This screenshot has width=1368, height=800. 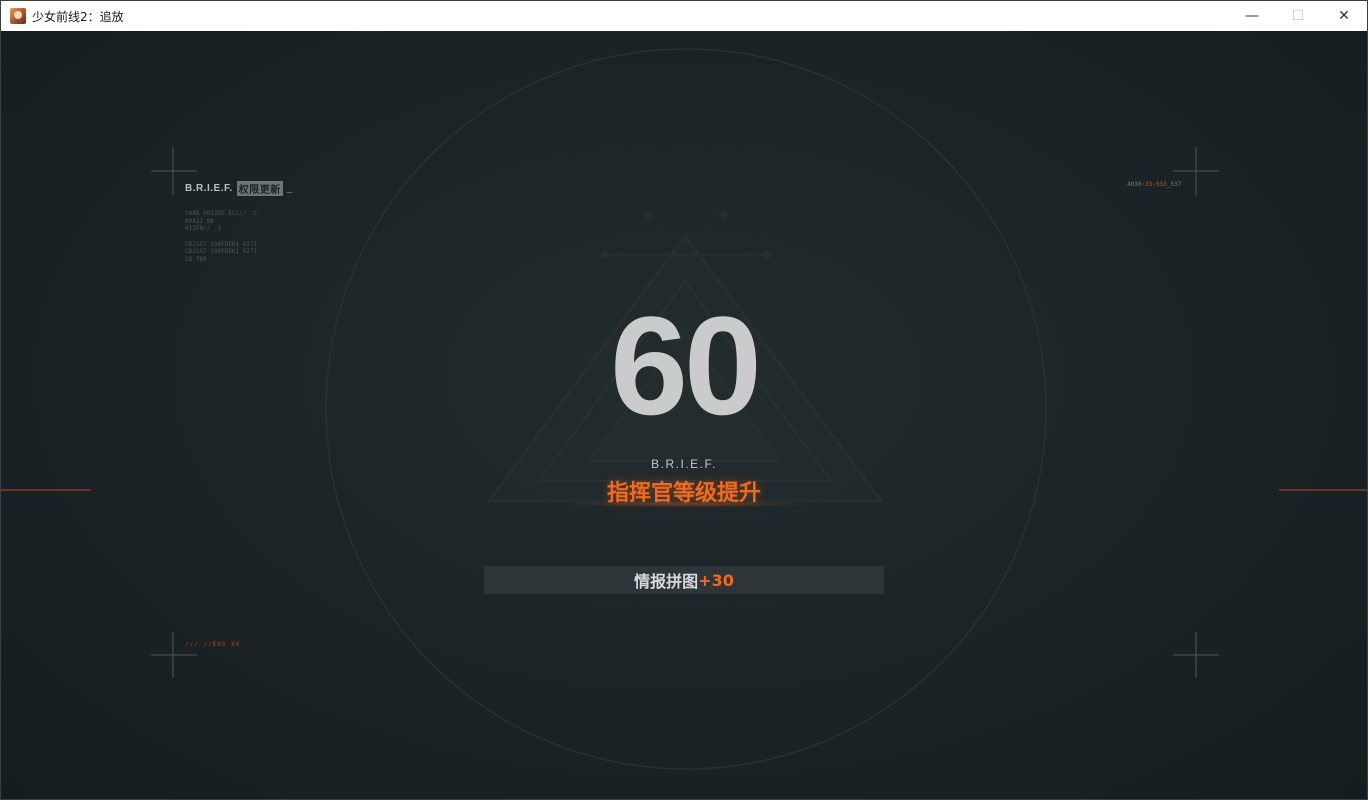 I want to click on reward-label: 情报拼图, so click(x=666, y=581).